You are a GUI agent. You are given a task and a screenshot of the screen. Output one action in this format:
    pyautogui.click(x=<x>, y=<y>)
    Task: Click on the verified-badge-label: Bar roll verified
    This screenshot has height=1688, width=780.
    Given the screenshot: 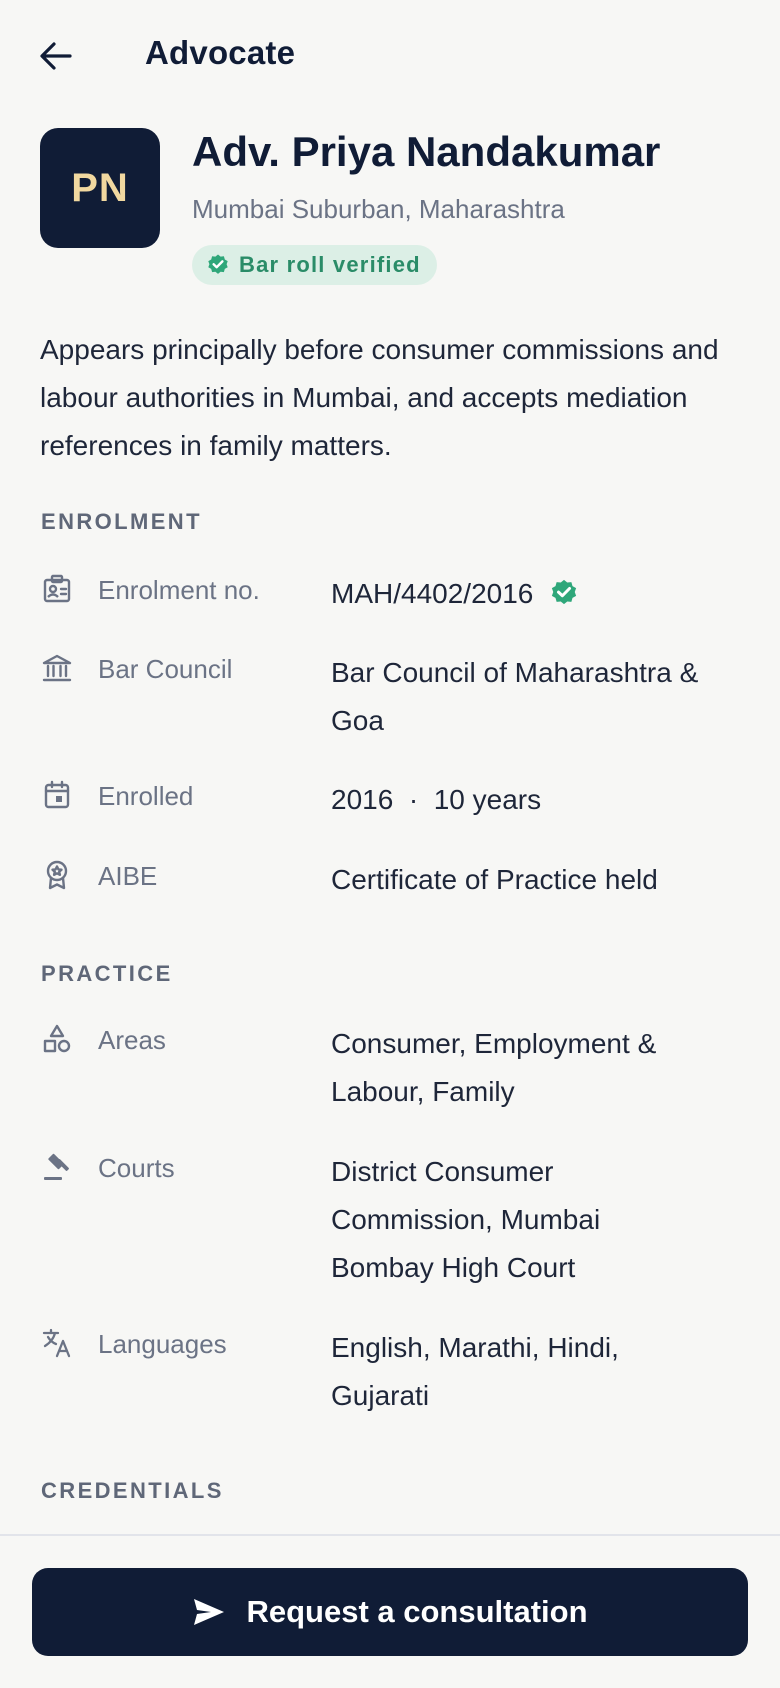 What is the action you would take?
    pyautogui.click(x=330, y=264)
    